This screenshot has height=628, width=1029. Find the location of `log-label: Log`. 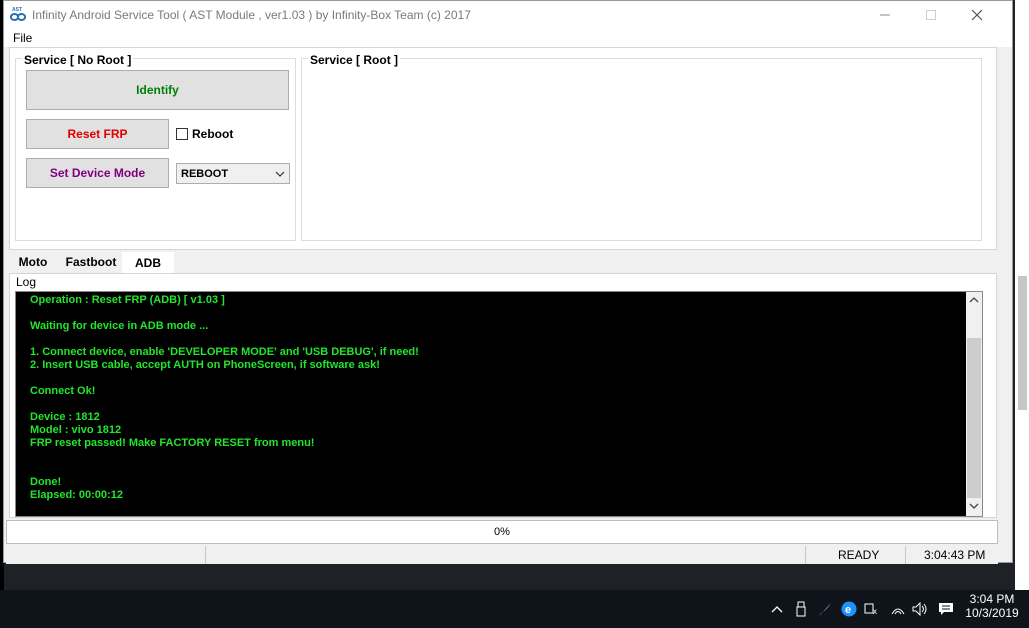

log-label: Log is located at coordinates (26, 282).